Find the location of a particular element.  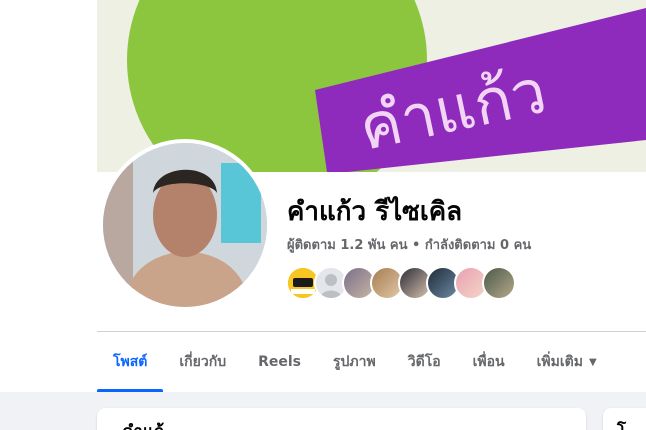

tab-posts: โพสต์ is located at coordinates (130, 362).